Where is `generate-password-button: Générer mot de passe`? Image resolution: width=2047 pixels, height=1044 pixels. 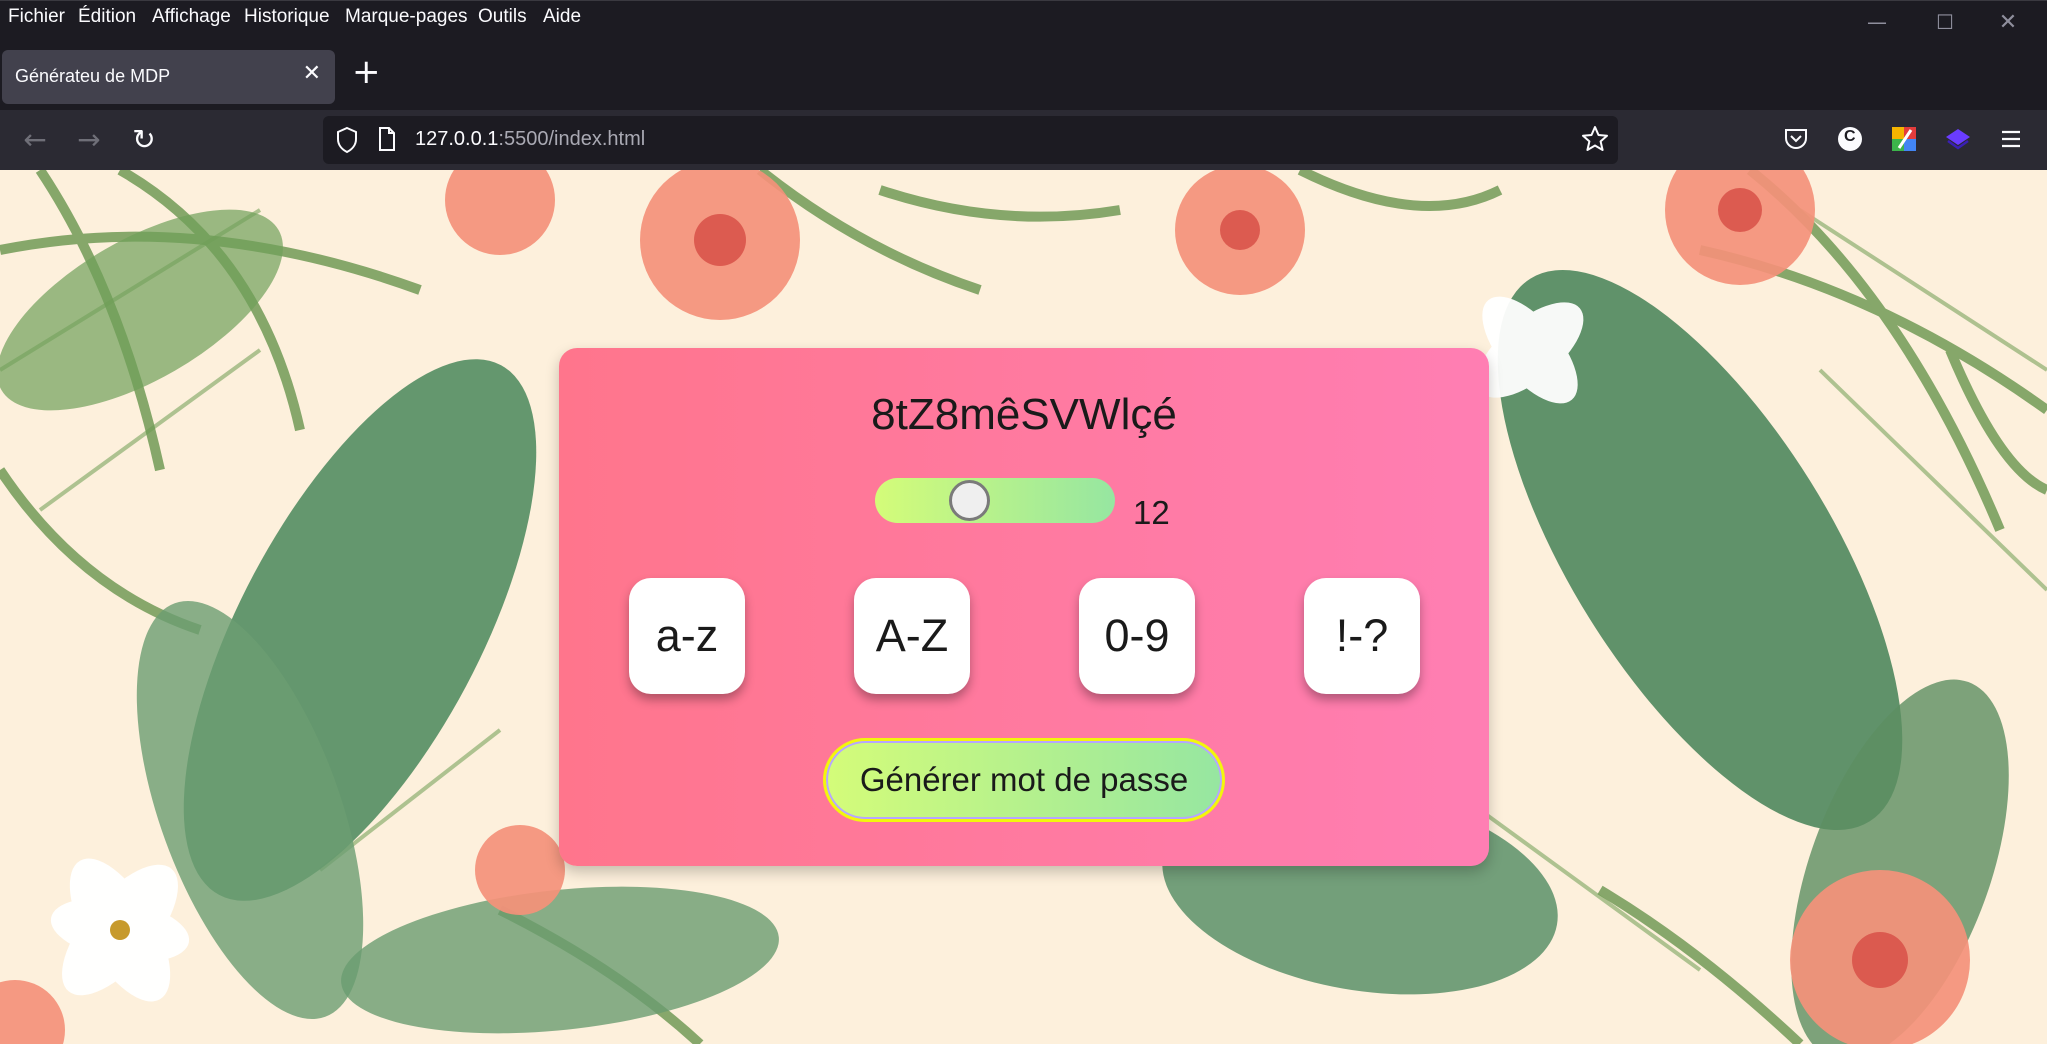
generate-password-button: Générer mot de passe is located at coordinates (1024, 780).